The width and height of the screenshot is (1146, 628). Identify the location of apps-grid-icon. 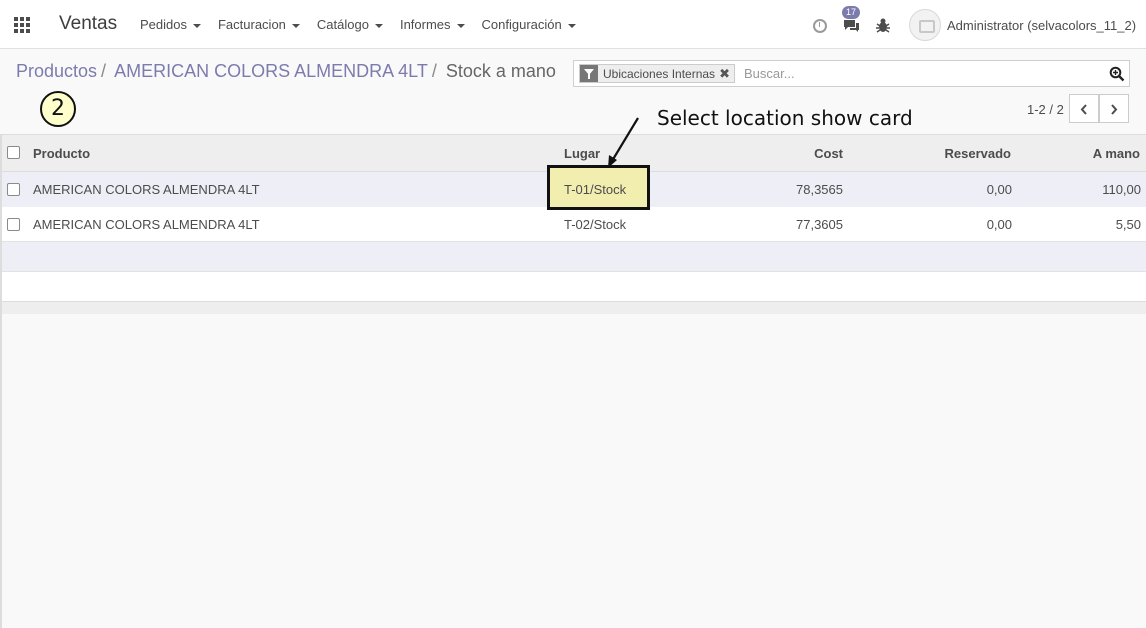
(23, 25).